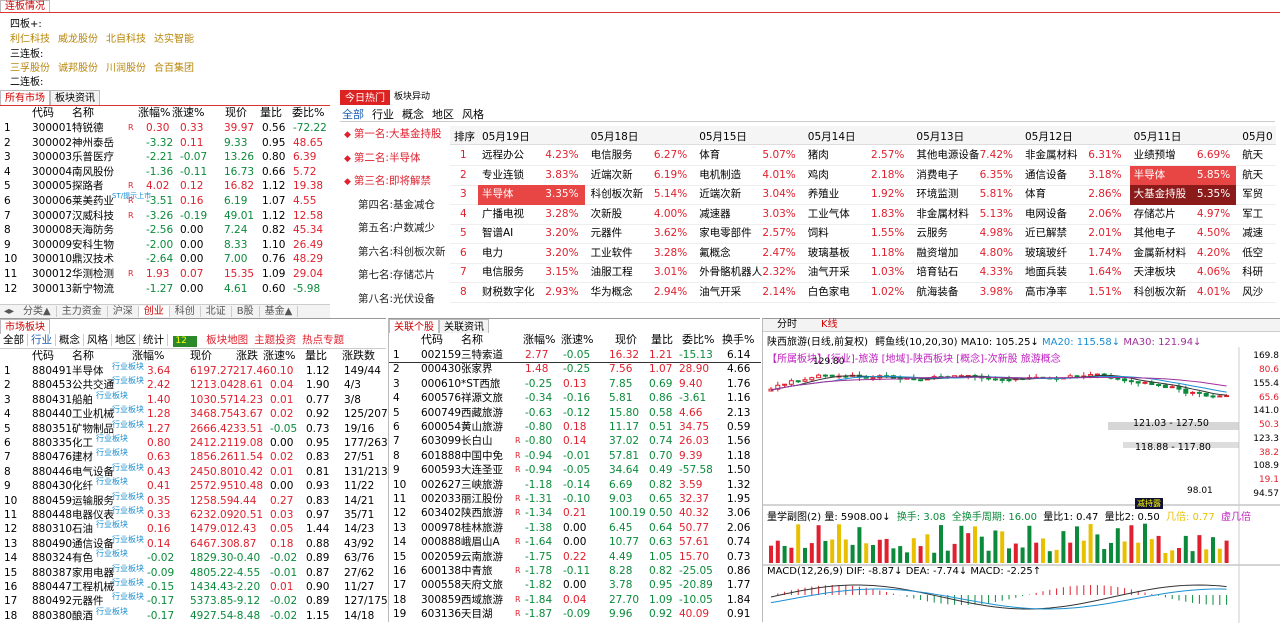  I want to click on hot-cell: 大基金持股 5.35%, so click(1183, 195).